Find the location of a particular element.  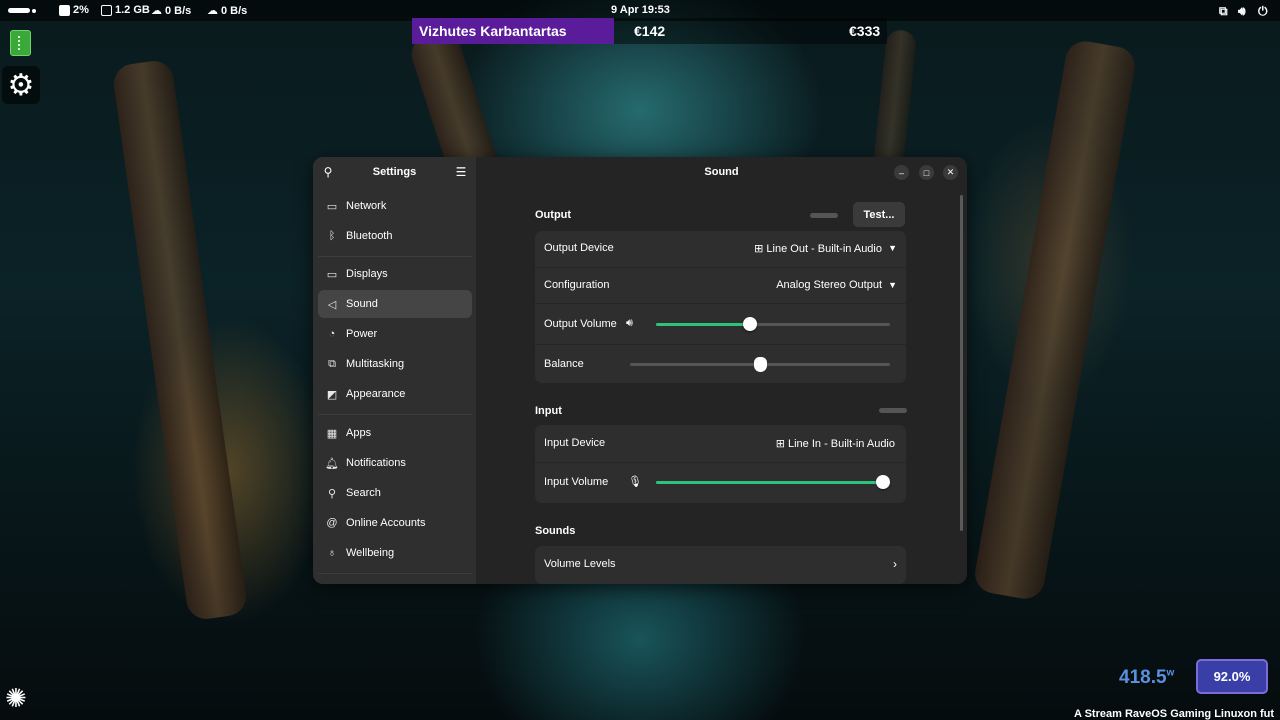

apps-icon: ▦ is located at coordinates (332, 433).